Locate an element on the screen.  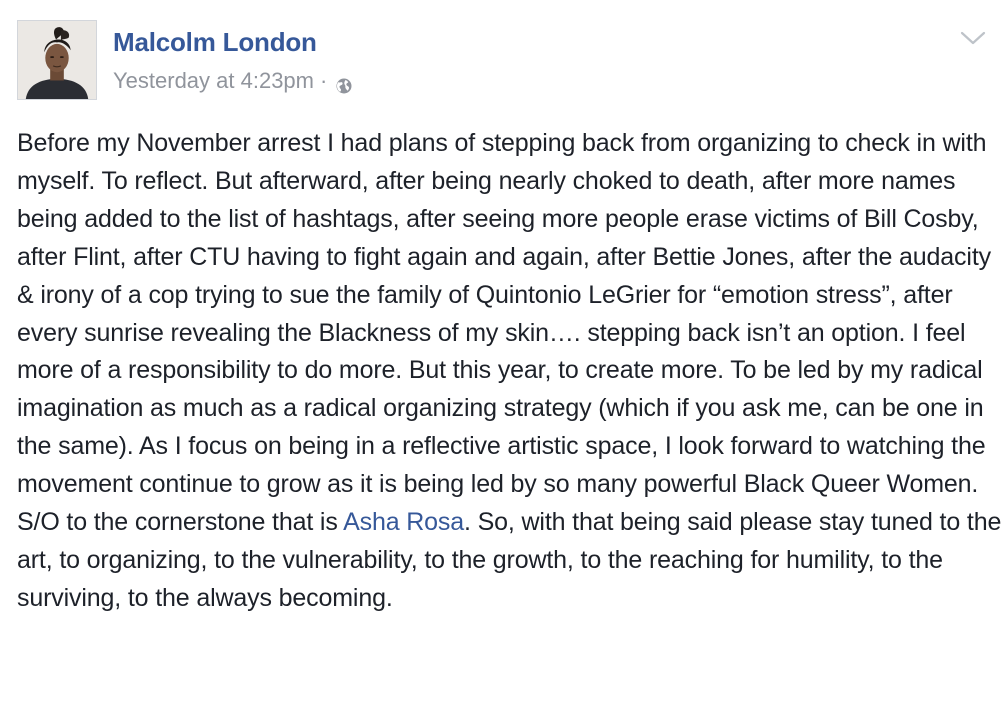
avatar is located at coordinates (57, 60).